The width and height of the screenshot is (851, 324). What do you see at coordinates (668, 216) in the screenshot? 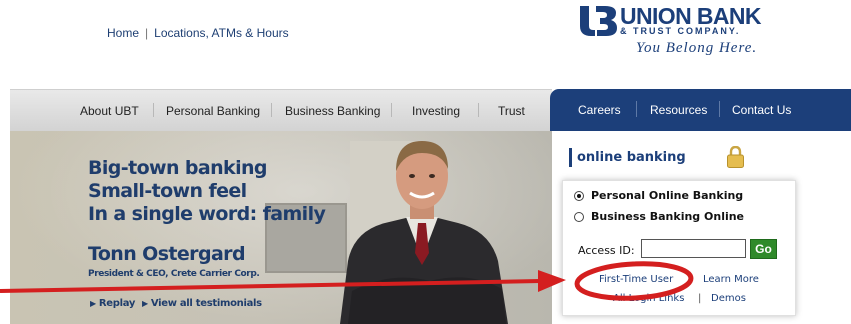
I see `radio-label-business: Business Banking Online` at bounding box center [668, 216].